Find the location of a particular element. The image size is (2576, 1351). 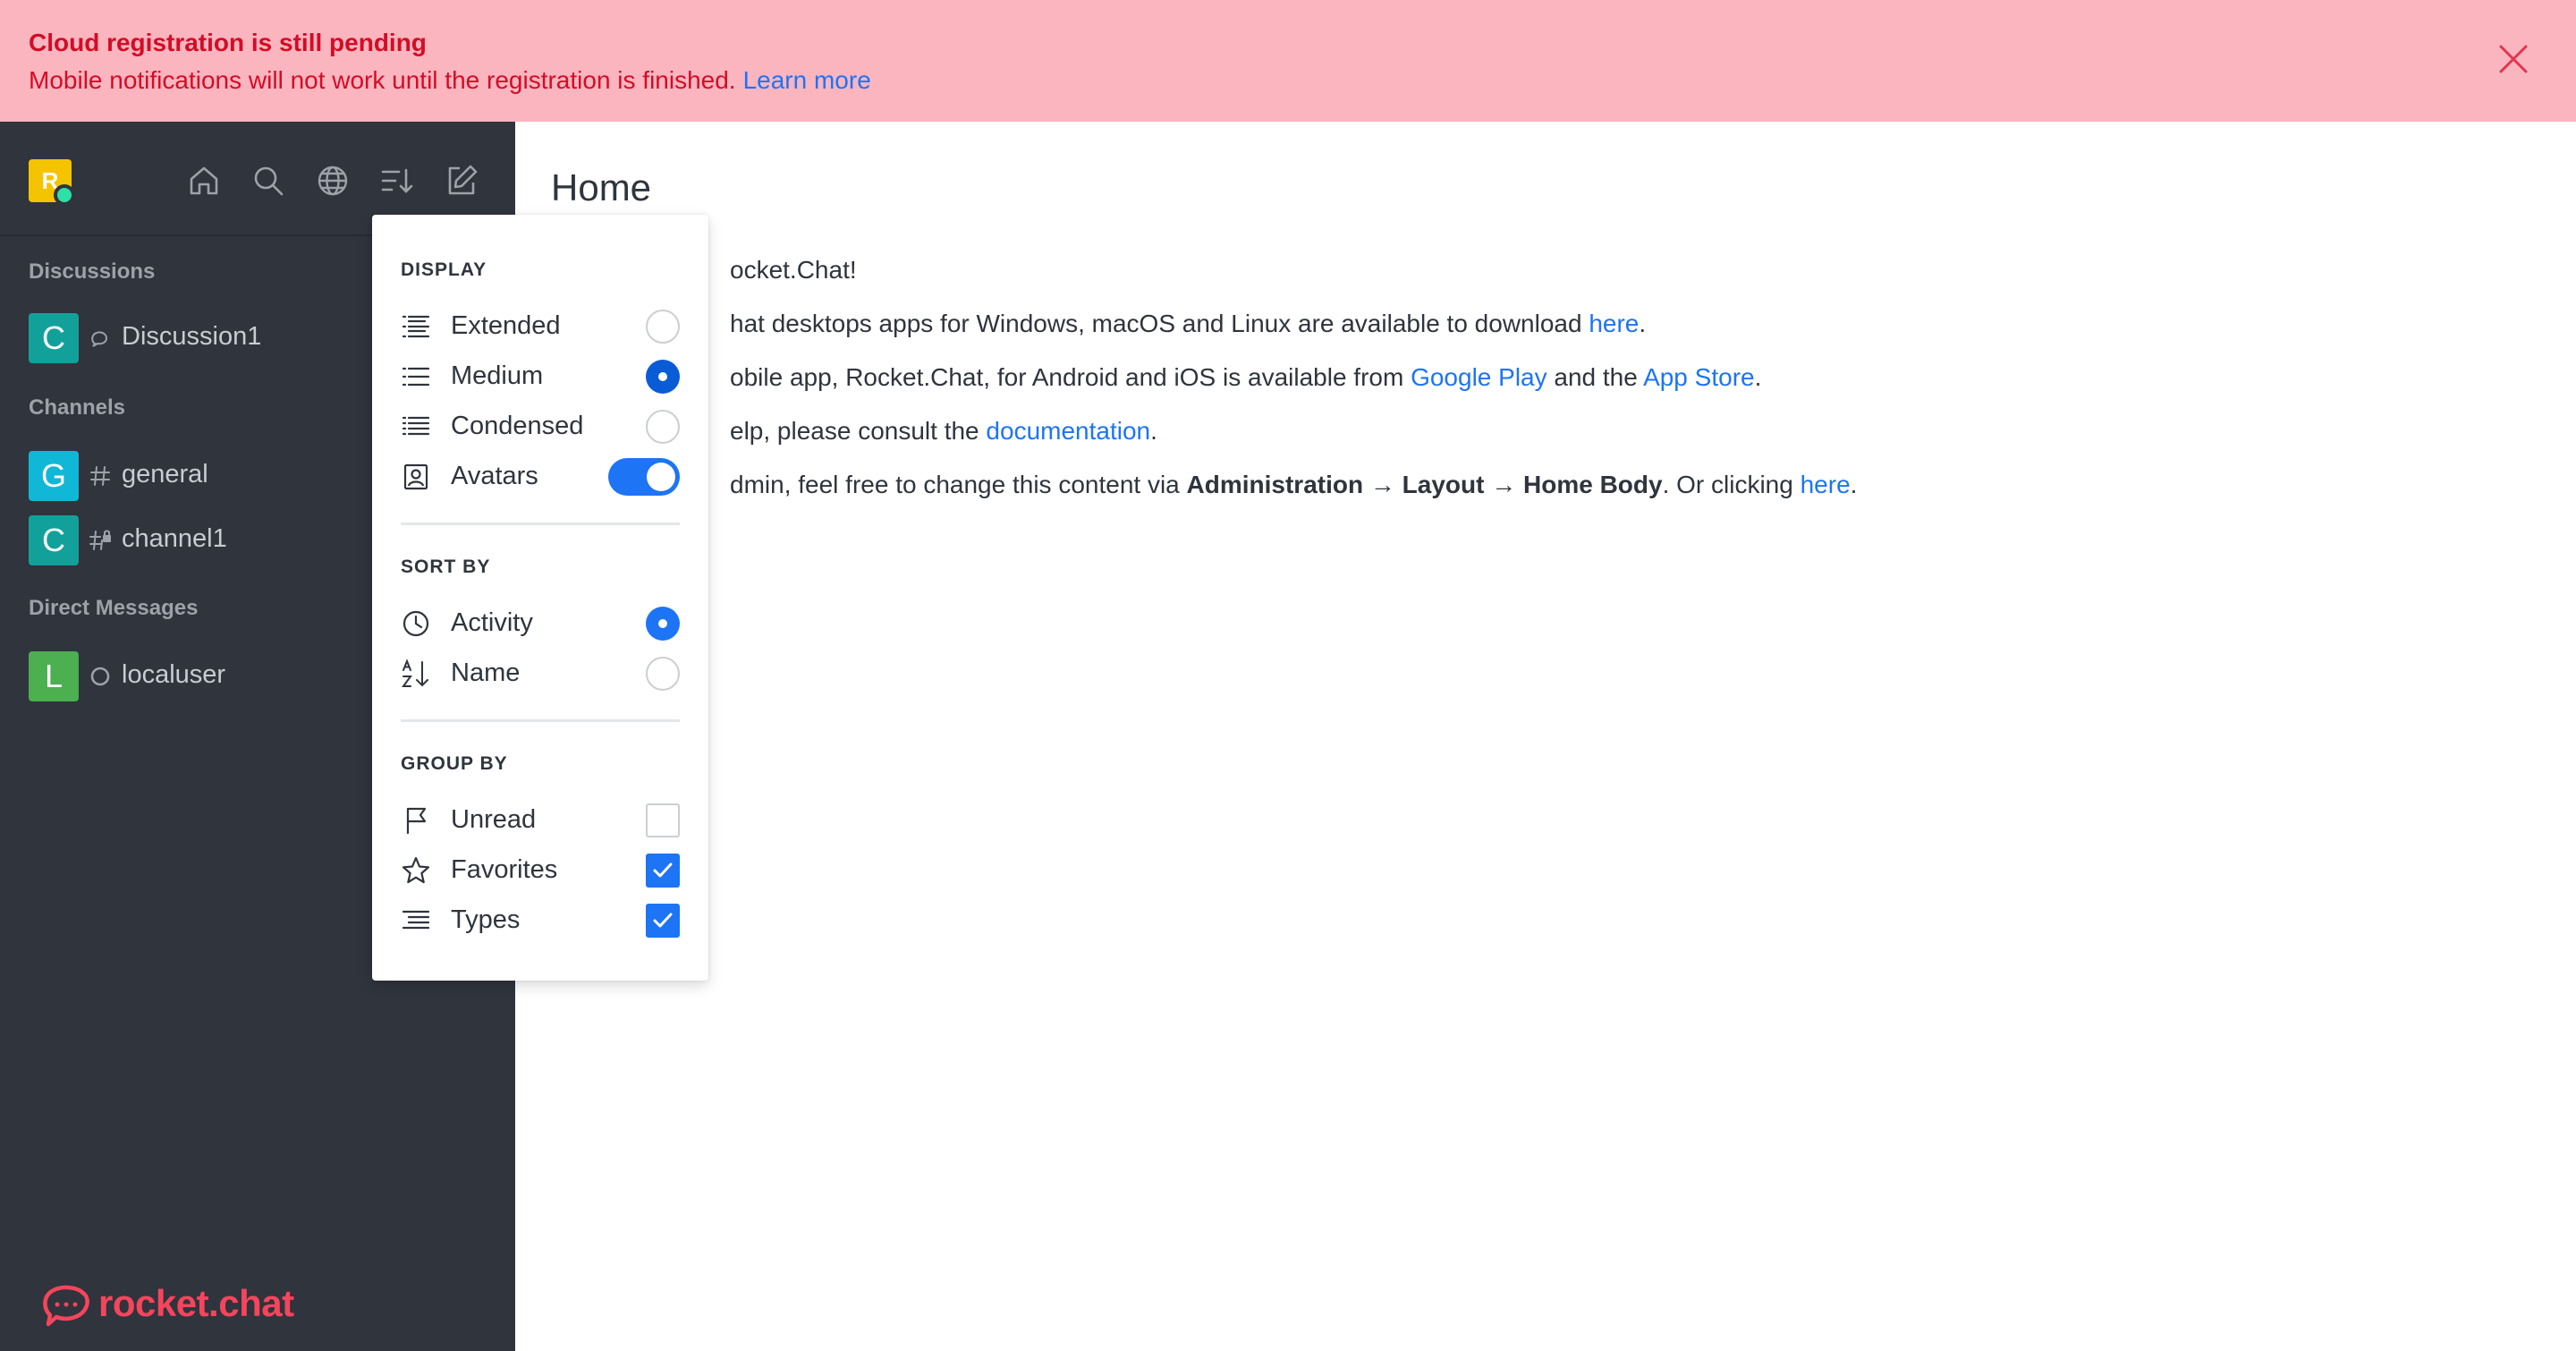

sidebar-item-label: channel1 is located at coordinates (174, 538).